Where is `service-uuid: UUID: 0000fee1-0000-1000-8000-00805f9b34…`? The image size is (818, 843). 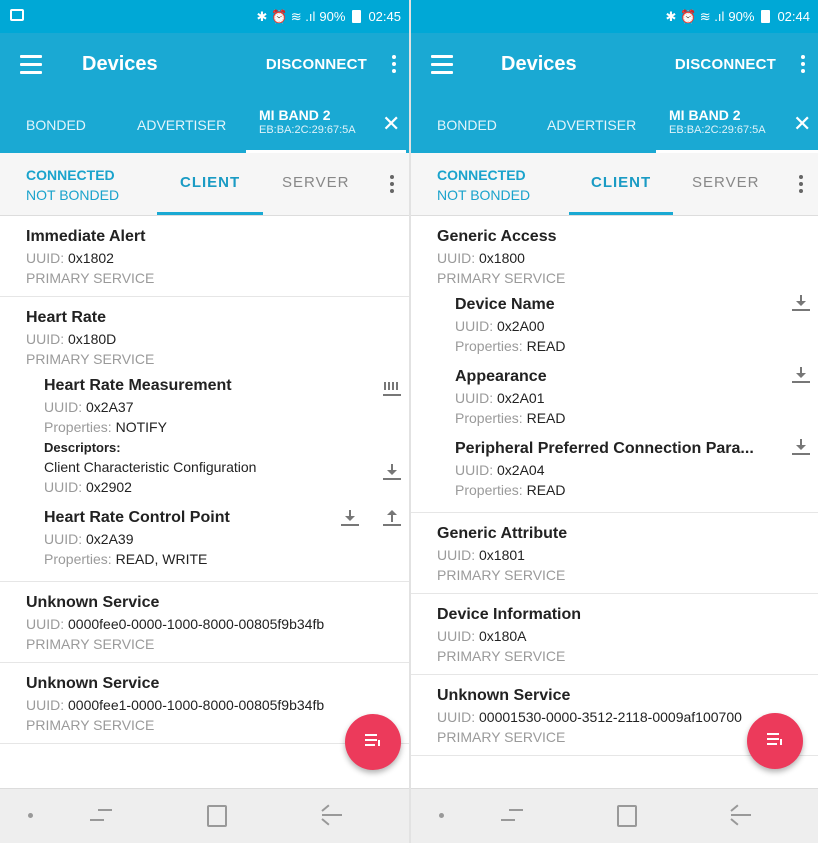 service-uuid: UUID: 0000fee1-0000-1000-8000-00805f9b34… is located at coordinates (217, 705).